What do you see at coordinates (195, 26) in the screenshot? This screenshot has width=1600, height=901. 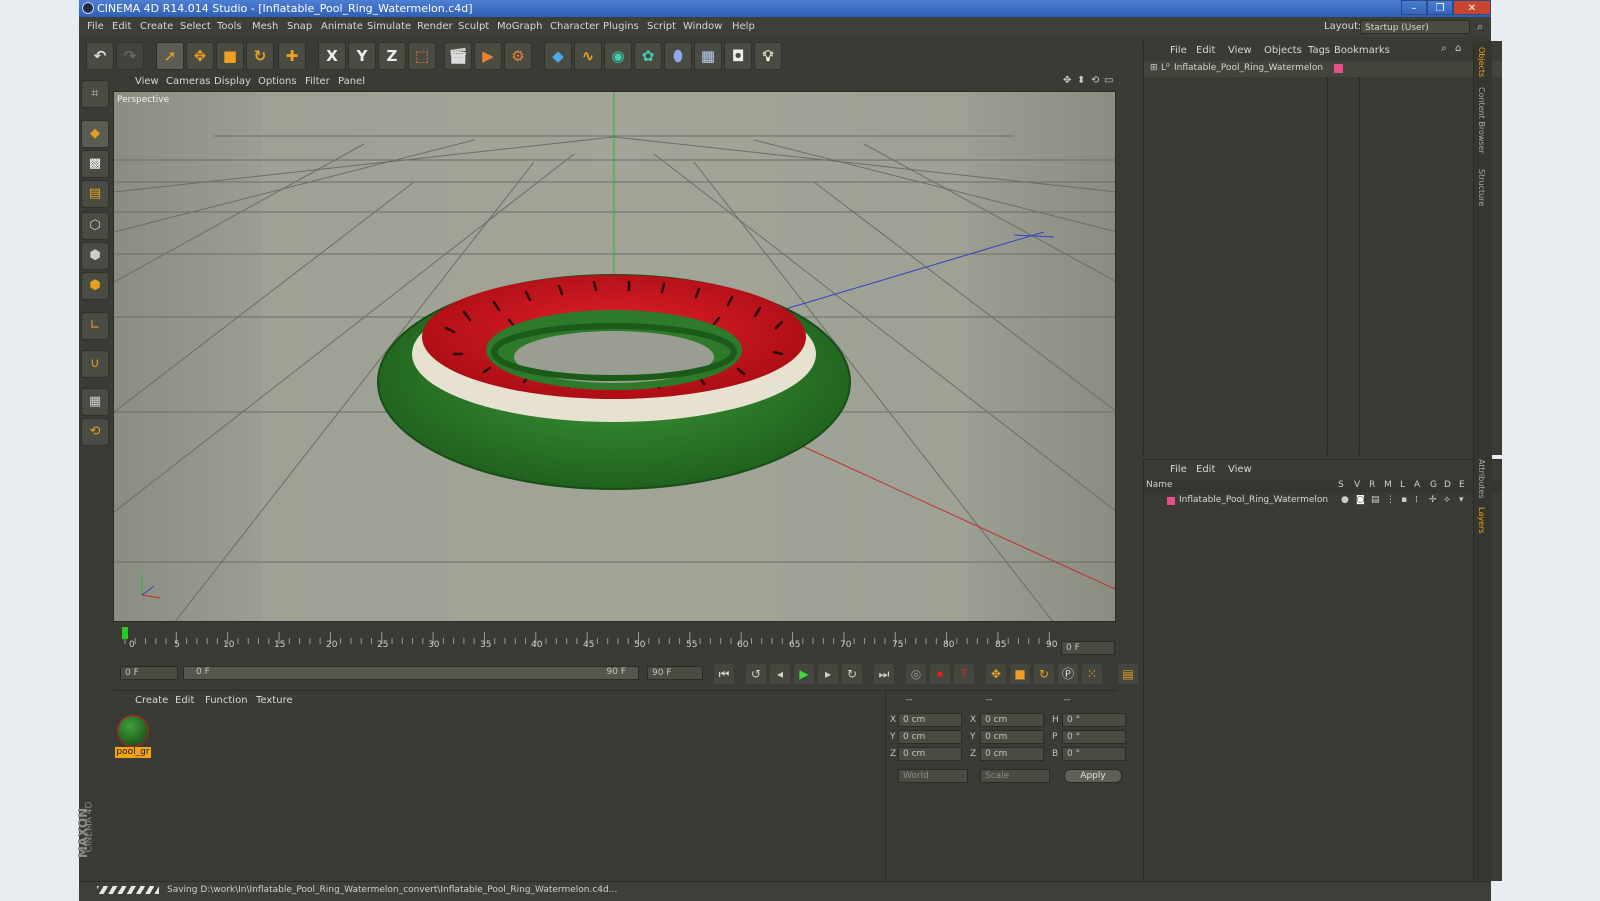 I see `menu-select: Select` at bounding box center [195, 26].